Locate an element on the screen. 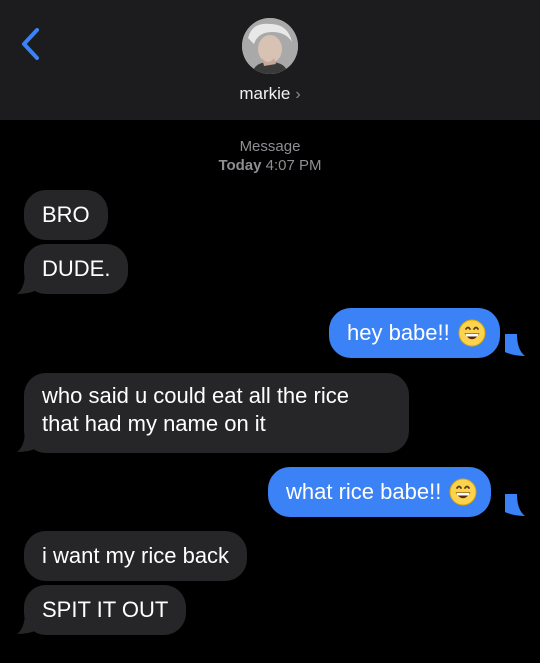  contact-avatar is located at coordinates (270, 46).